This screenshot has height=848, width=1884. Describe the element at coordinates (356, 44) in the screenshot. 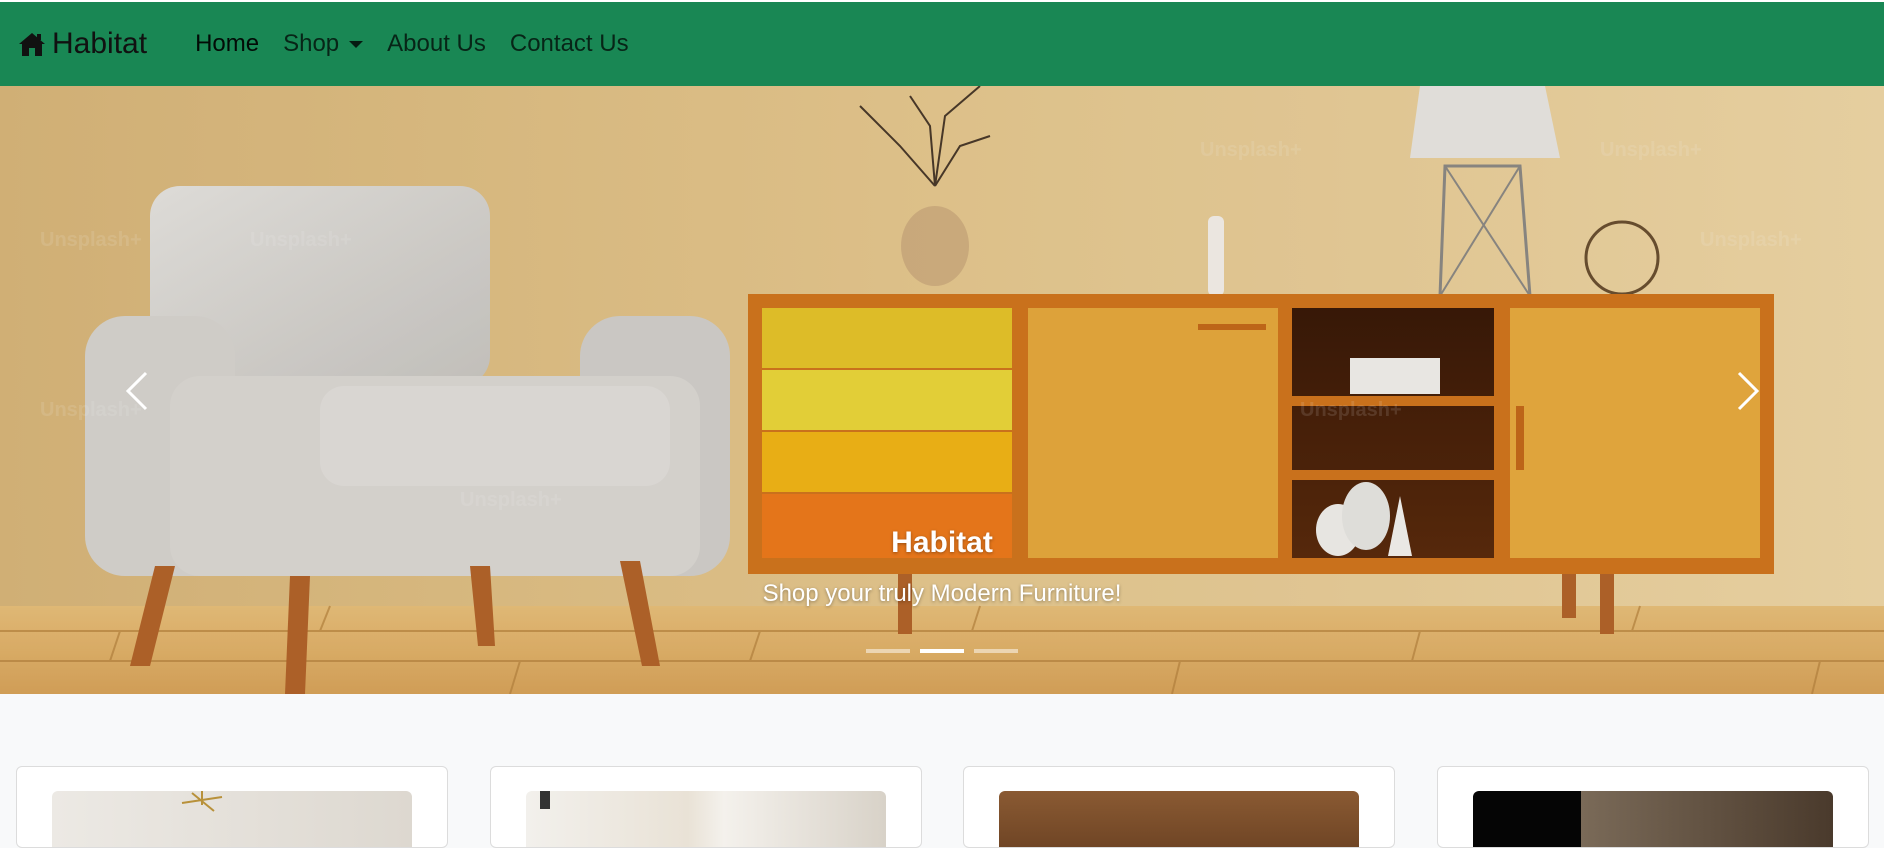

I see `caret-down-icon` at that location.